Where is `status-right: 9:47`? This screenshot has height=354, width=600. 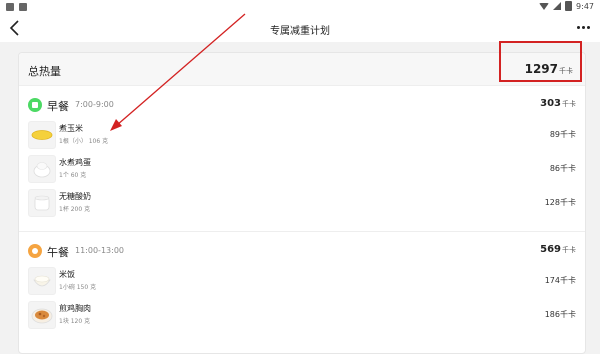
status-right: 9:47 is located at coordinates (566, 6).